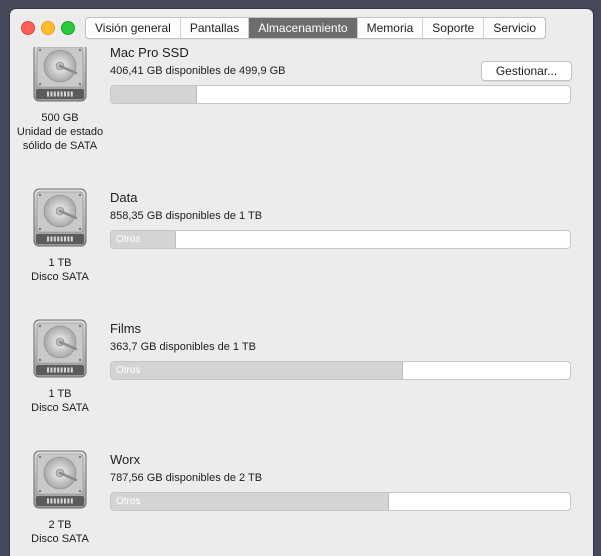 The image size is (601, 556). Describe the element at coordinates (454, 28) in the screenshot. I see `tab-soporte: Soporte` at that location.